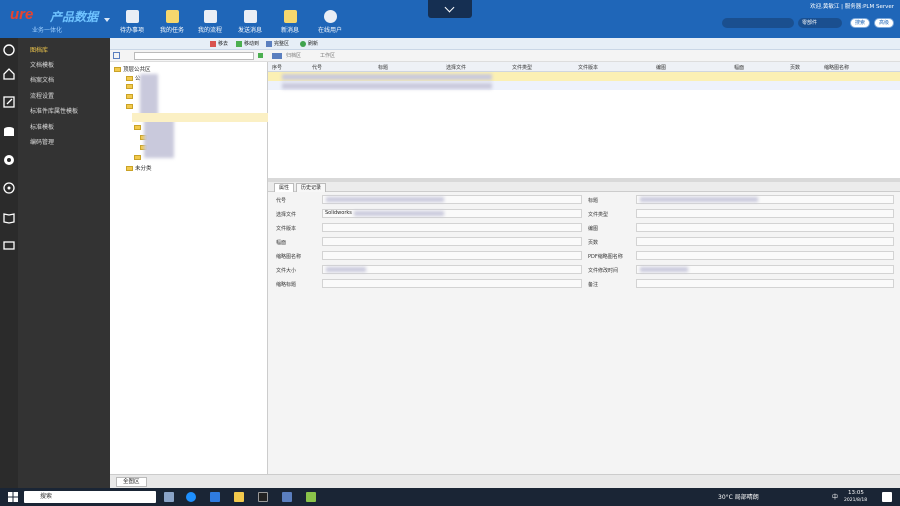  Describe the element at coordinates (765, 213) in the screenshot. I see `field-file-type` at that location.